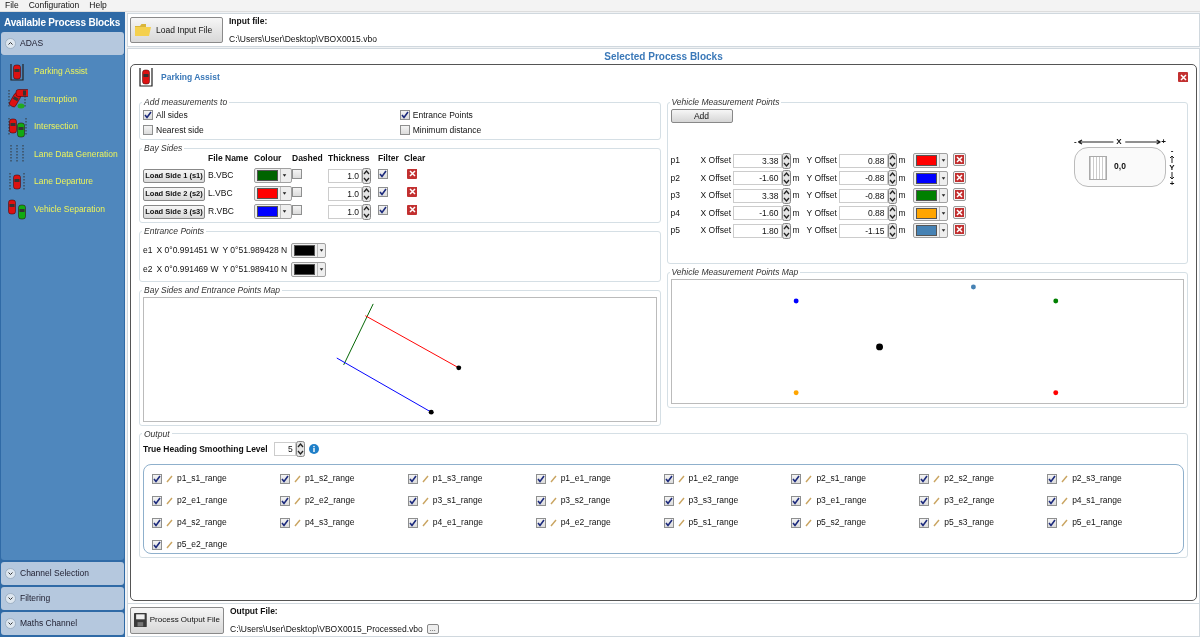 This screenshot has width=1200, height=637. I want to click on channel-option: p2_s2_range, so click(983, 479).